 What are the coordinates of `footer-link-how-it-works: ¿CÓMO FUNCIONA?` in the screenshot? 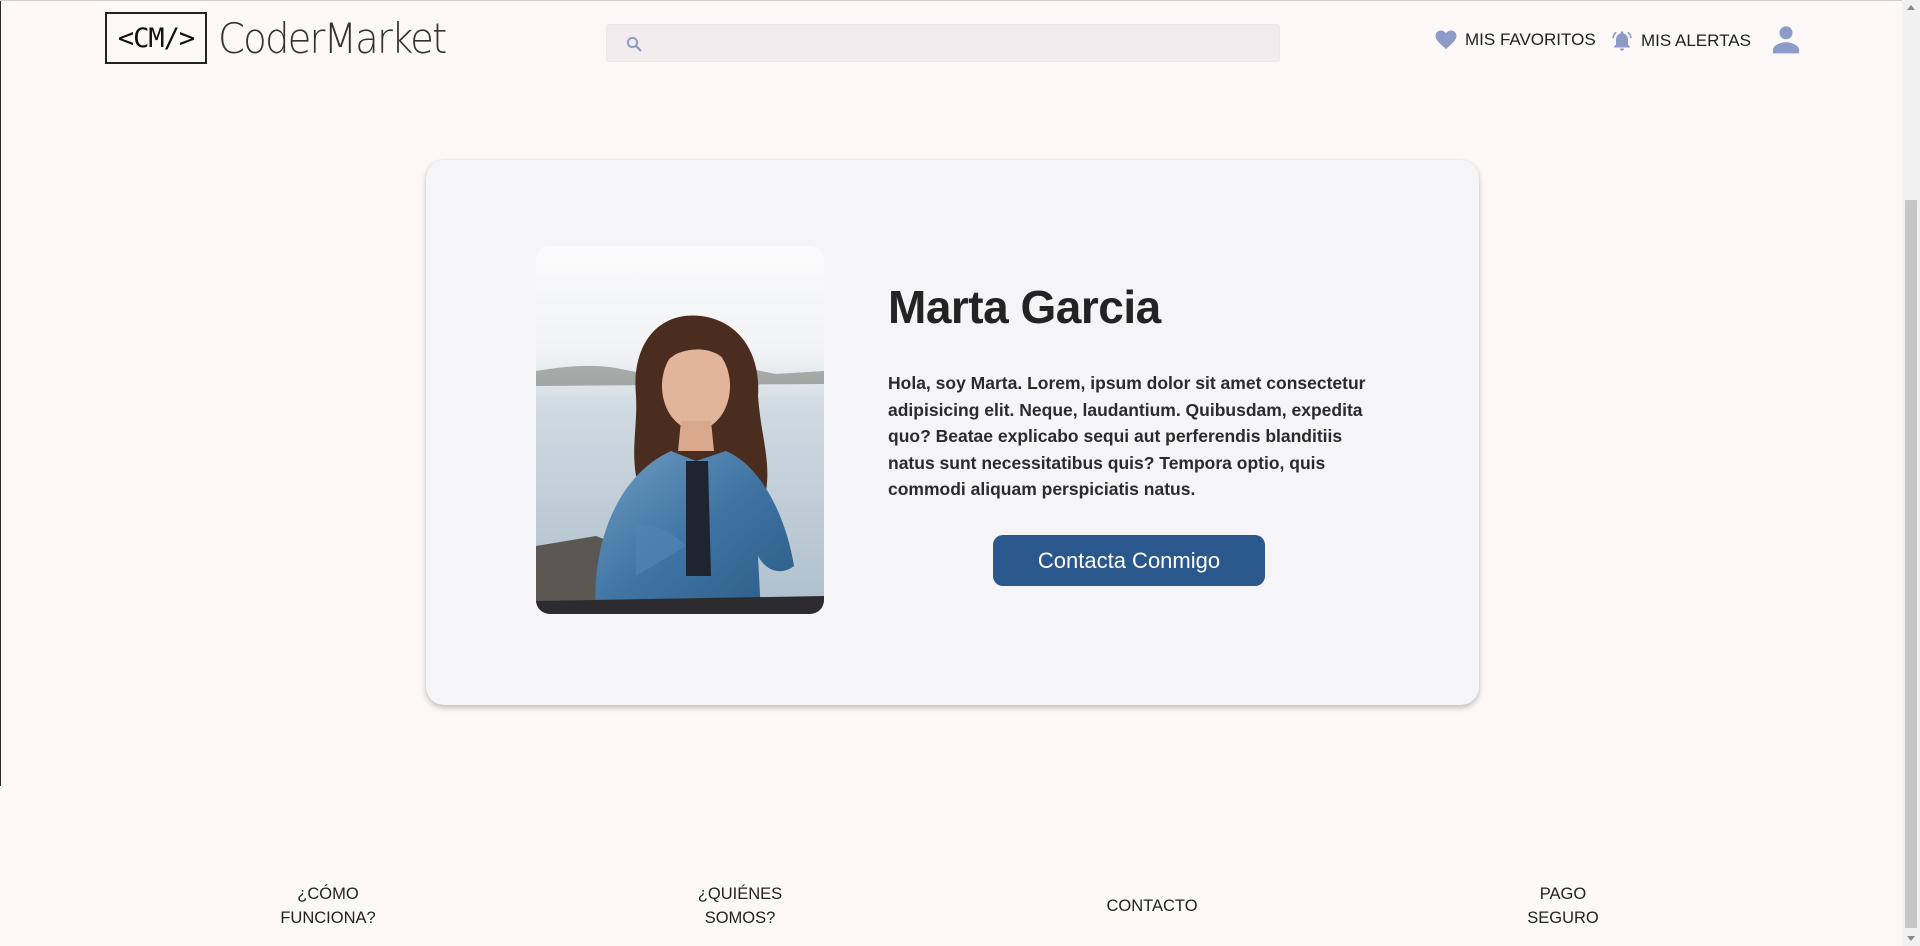 It's located at (328, 906).